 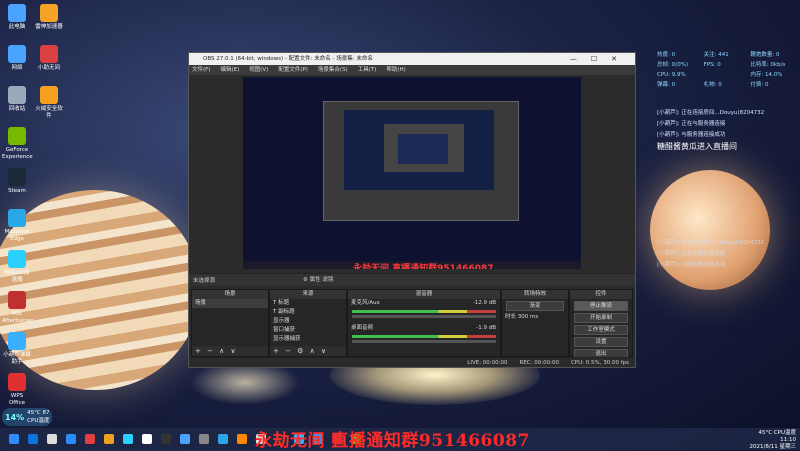 I want to click on desktop-icon: 火绒安全软件, so click(x=49, y=103).